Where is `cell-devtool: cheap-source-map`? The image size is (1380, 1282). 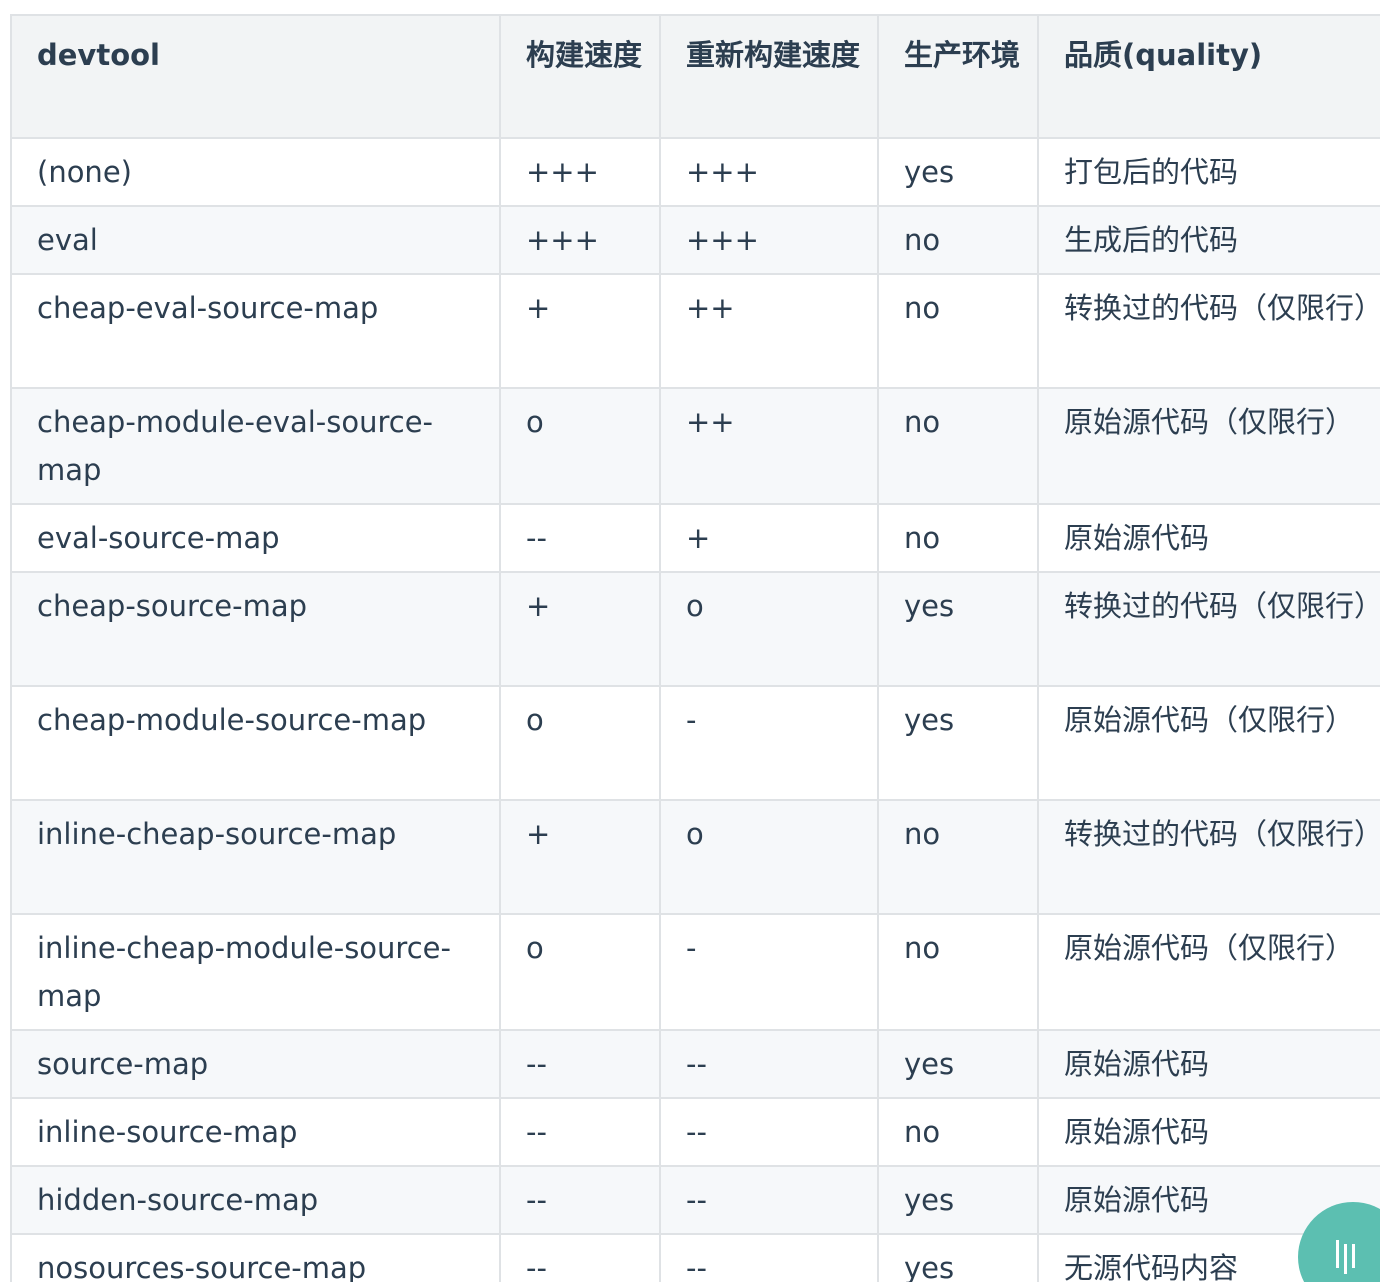 cell-devtool: cheap-source-map is located at coordinates (255, 629).